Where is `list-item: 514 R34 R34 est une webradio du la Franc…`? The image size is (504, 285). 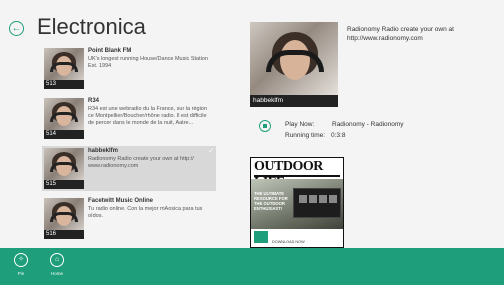 list-item: 514 R34 R34 est une webradio du la Franc… is located at coordinates (129, 118).